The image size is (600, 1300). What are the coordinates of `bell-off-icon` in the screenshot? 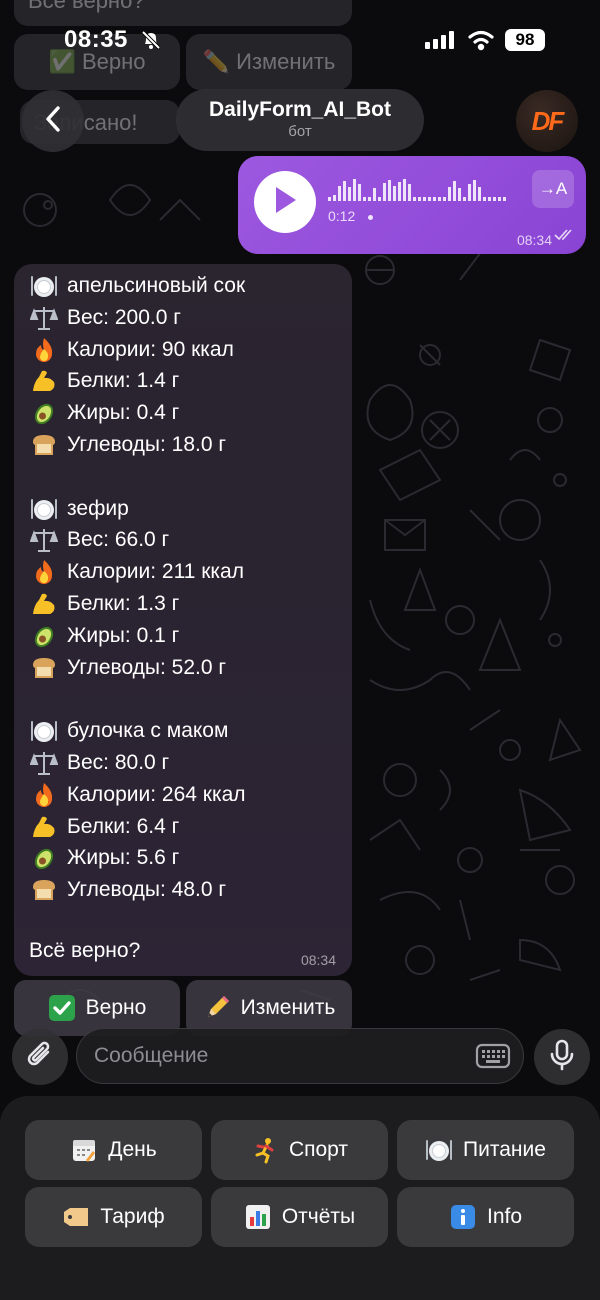 It's located at (151, 42).